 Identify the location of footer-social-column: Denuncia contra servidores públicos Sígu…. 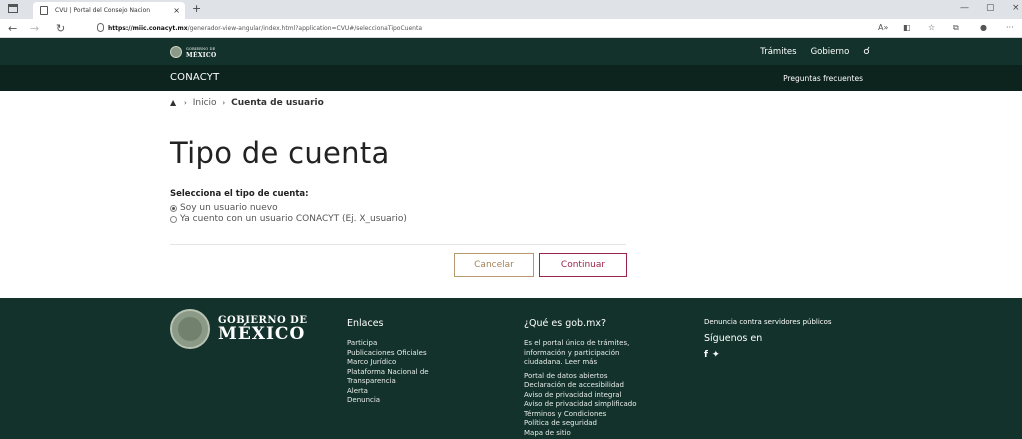
(794, 339).